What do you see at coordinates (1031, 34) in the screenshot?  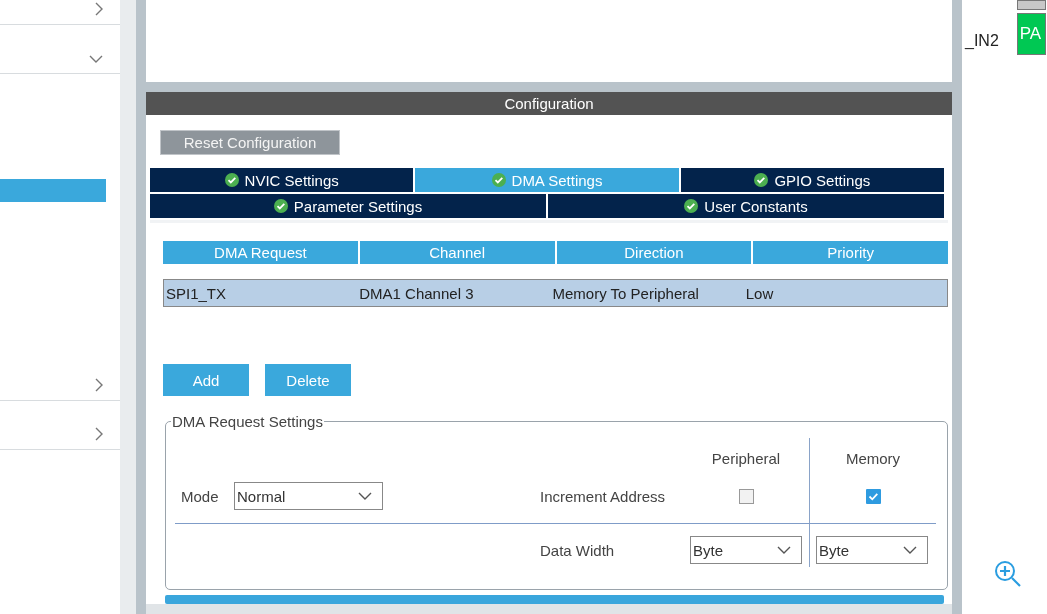 I see `pin: PA` at bounding box center [1031, 34].